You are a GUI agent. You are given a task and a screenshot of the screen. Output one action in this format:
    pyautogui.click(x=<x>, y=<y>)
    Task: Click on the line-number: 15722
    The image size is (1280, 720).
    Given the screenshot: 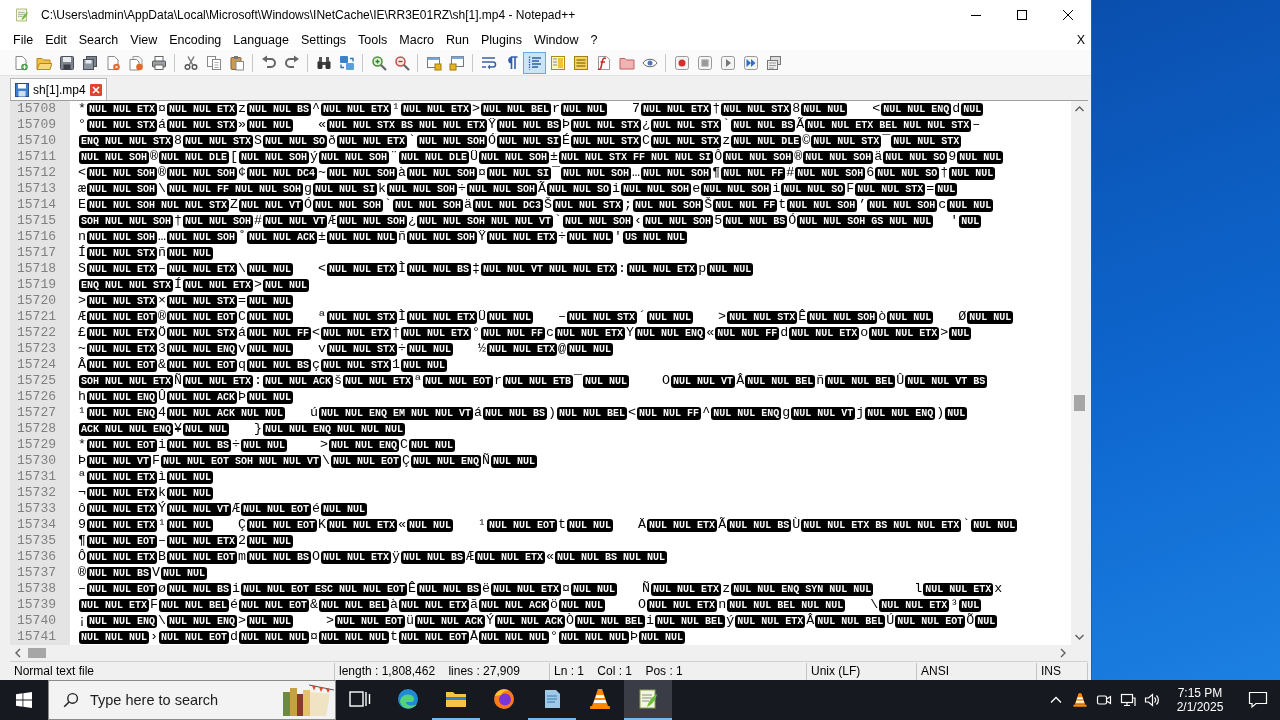 What is the action you would take?
    pyautogui.click(x=40, y=333)
    